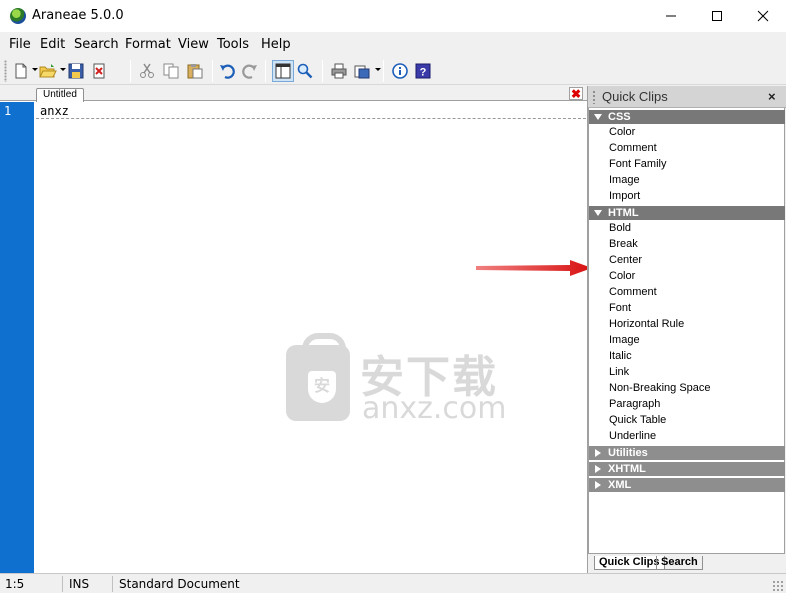 This screenshot has height=593, width=786. What do you see at coordinates (394, 379) in the screenshot?
I see `watermark-logo: 安 安下载 anxz.com` at bounding box center [394, 379].